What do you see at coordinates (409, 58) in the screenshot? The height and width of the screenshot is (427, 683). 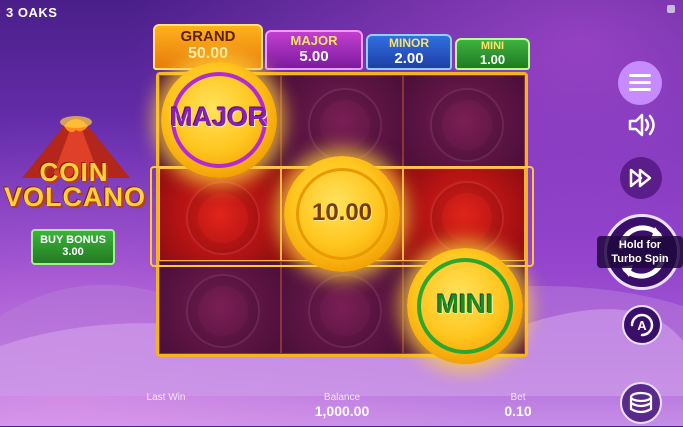 I see `jackpot-minor-value: 2.00` at bounding box center [409, 58].